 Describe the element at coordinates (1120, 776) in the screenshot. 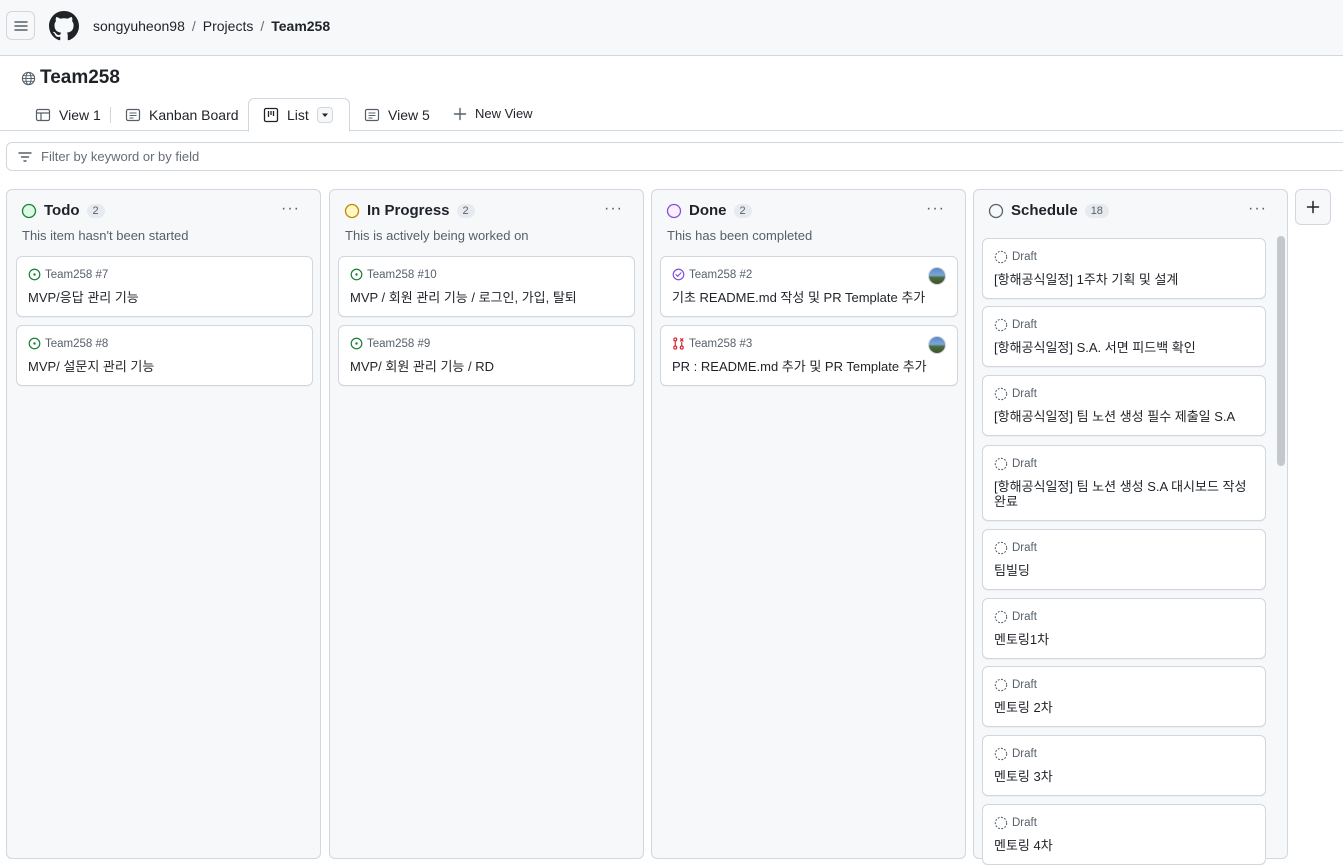

I see `card-title: 멘토링 3차` at that location.